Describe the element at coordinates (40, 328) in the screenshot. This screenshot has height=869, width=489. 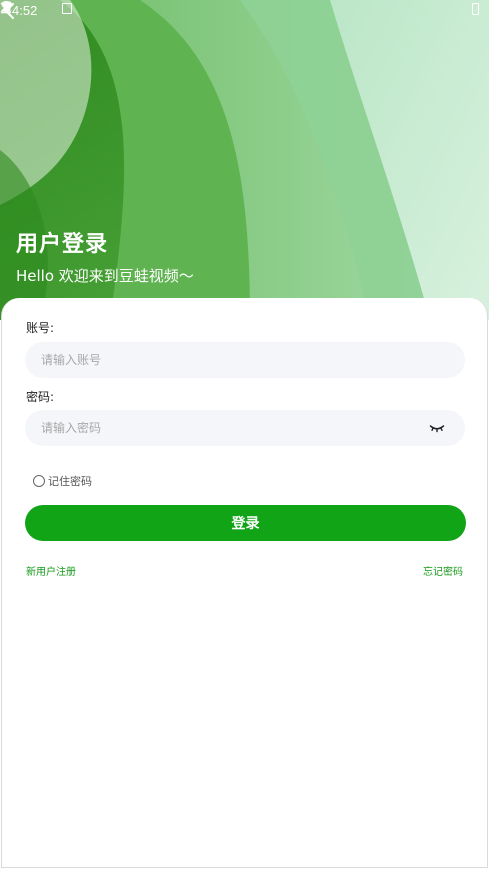
I see `account-label: 账号:` at that location.